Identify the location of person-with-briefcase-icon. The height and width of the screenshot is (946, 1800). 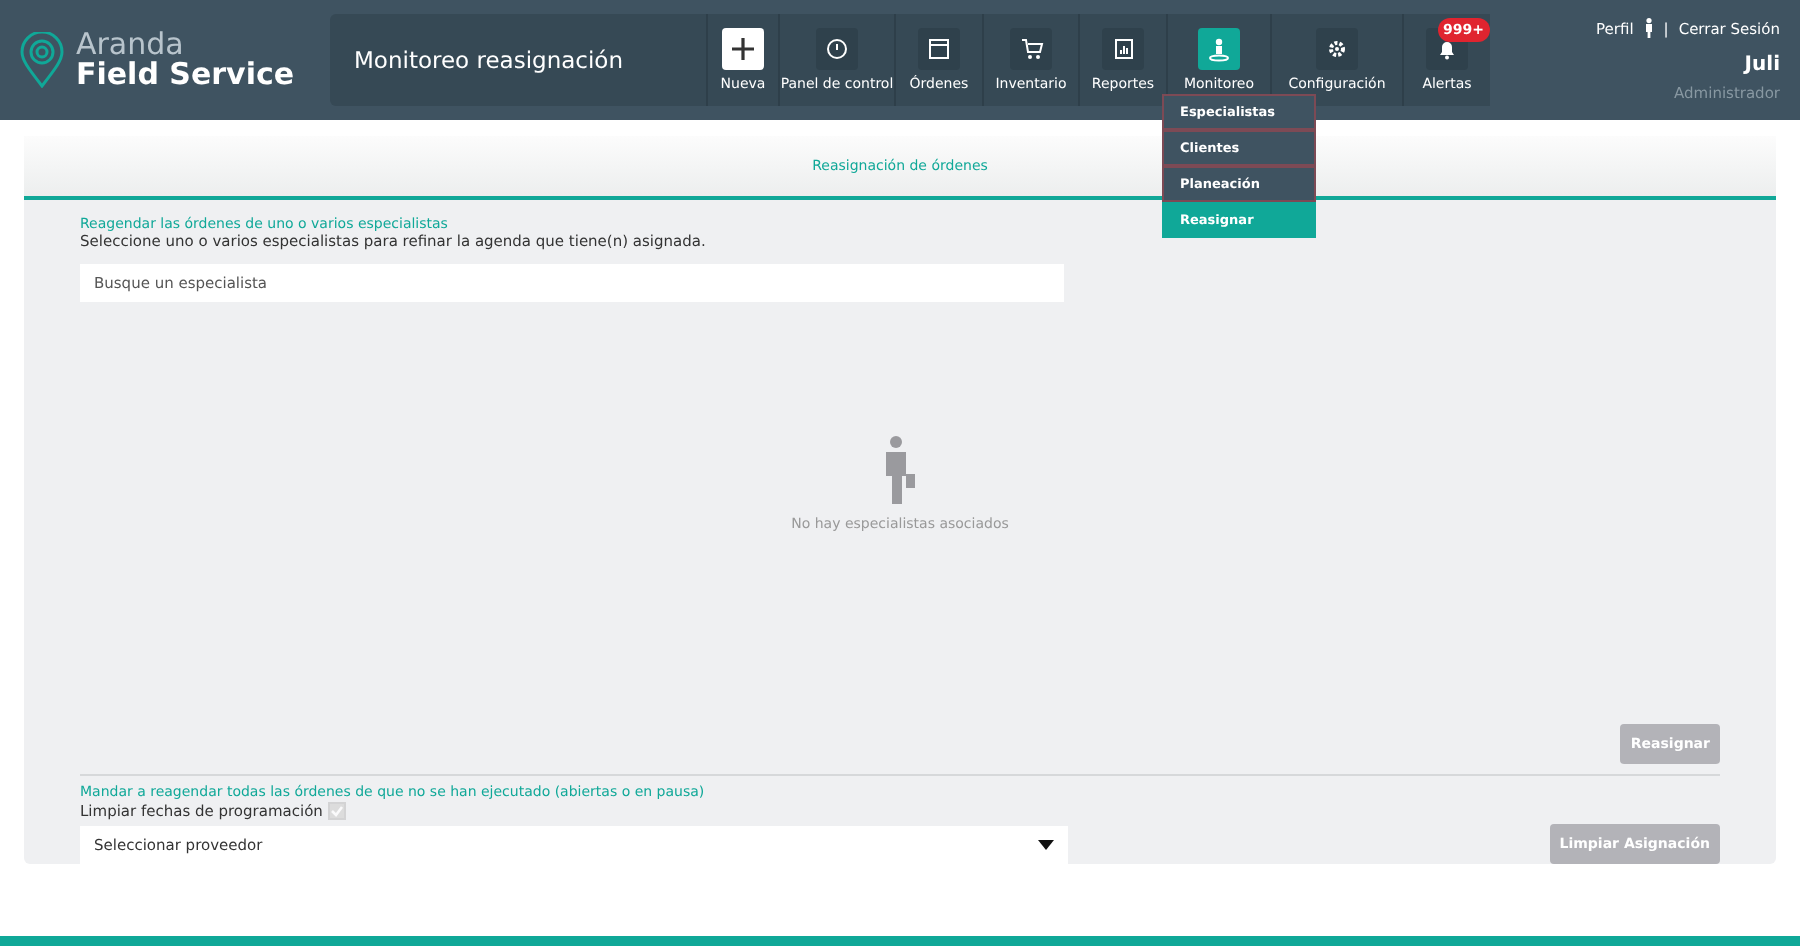
(900, 469).